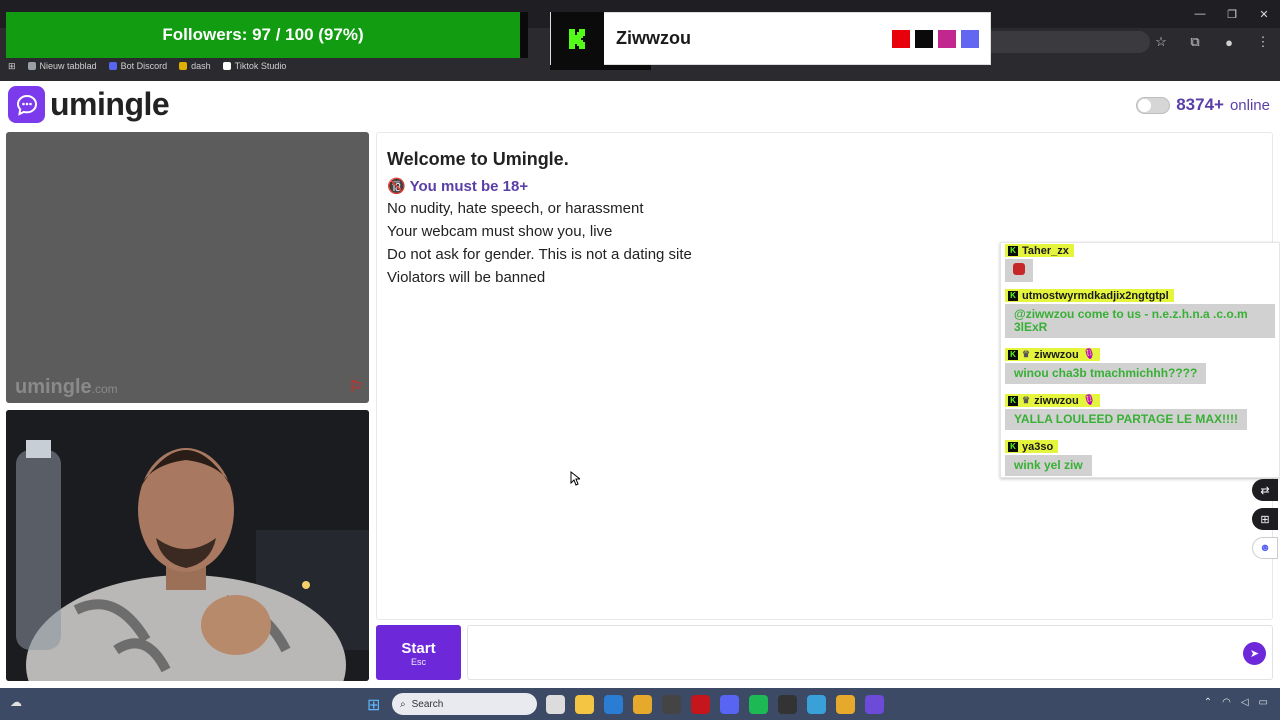  What do you see at coordinates (418, 652) in the screenshot?
I see `start-button: Start Esc` at bounding box center [418, 652].